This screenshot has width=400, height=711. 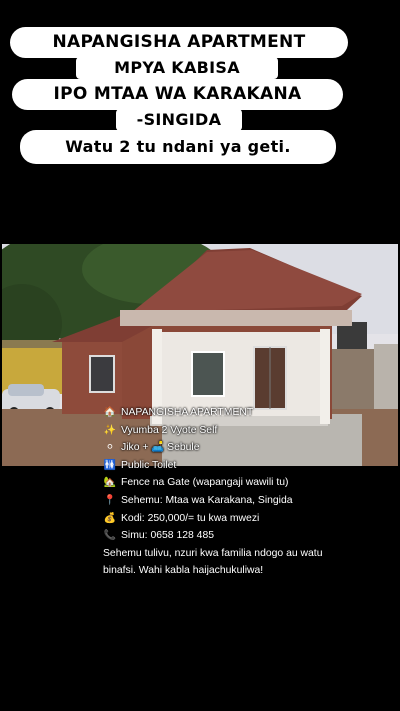 I want to click on headline-line-4: -SINGIDA, so click(x=179, y=120).